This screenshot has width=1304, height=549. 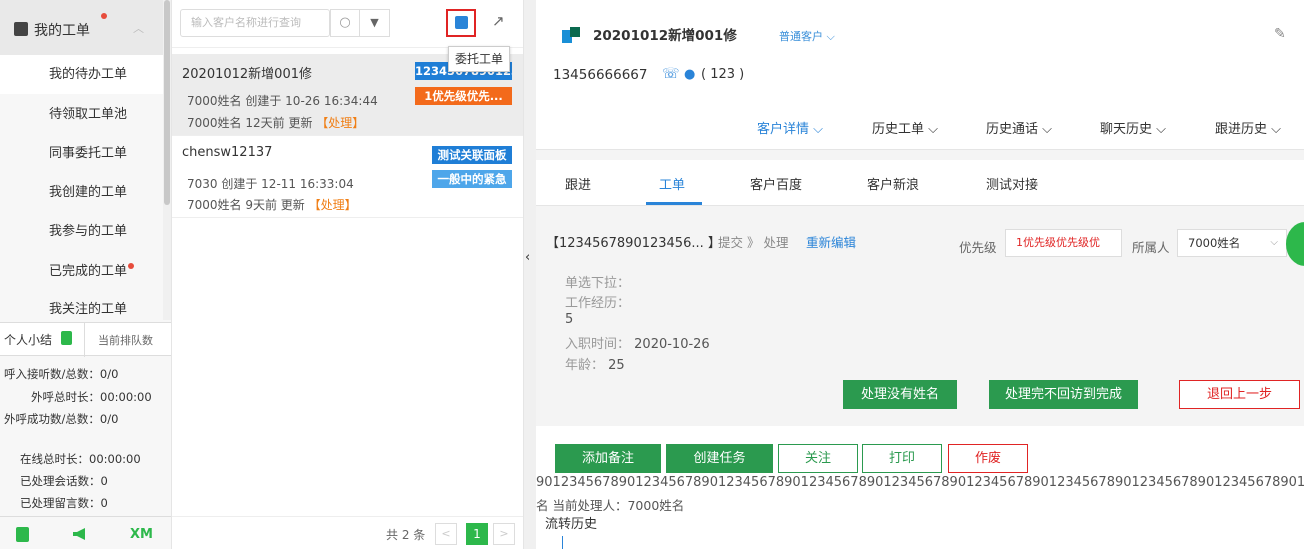 What do you see at coordinates (597, 281) in the screenshot?
I see `field-dropdown: 单选下拉：` at bounding box center [597, 281].